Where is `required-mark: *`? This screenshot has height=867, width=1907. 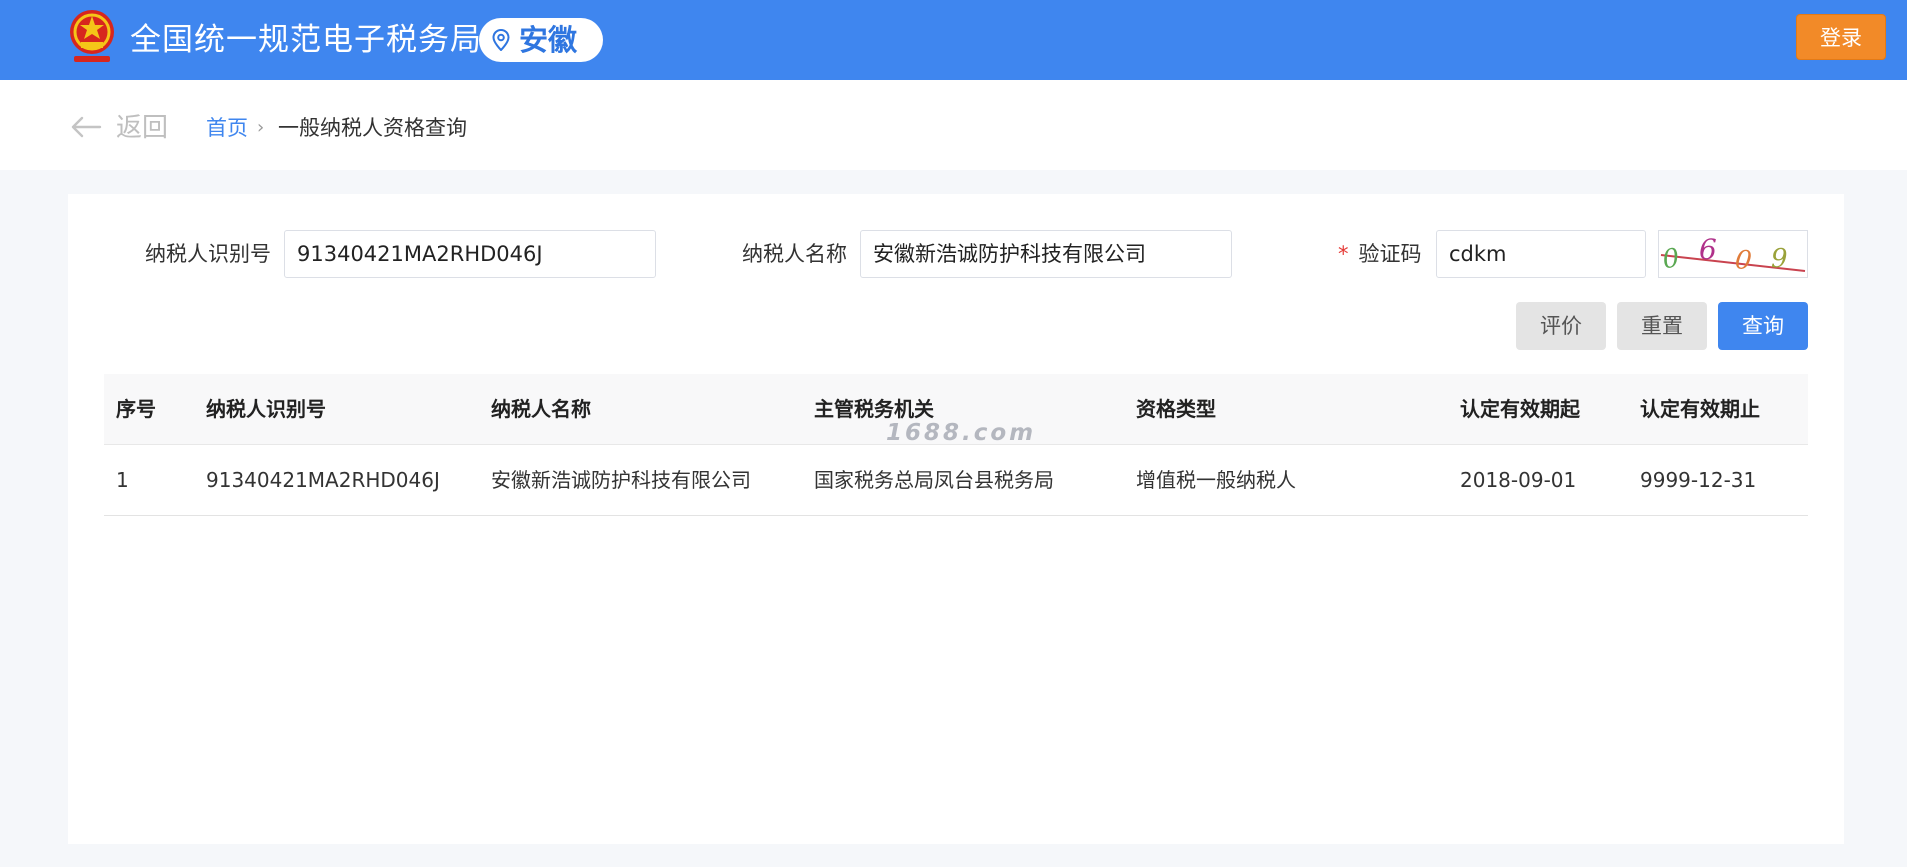 required-mark: * is located at coordinates (1343, 254).